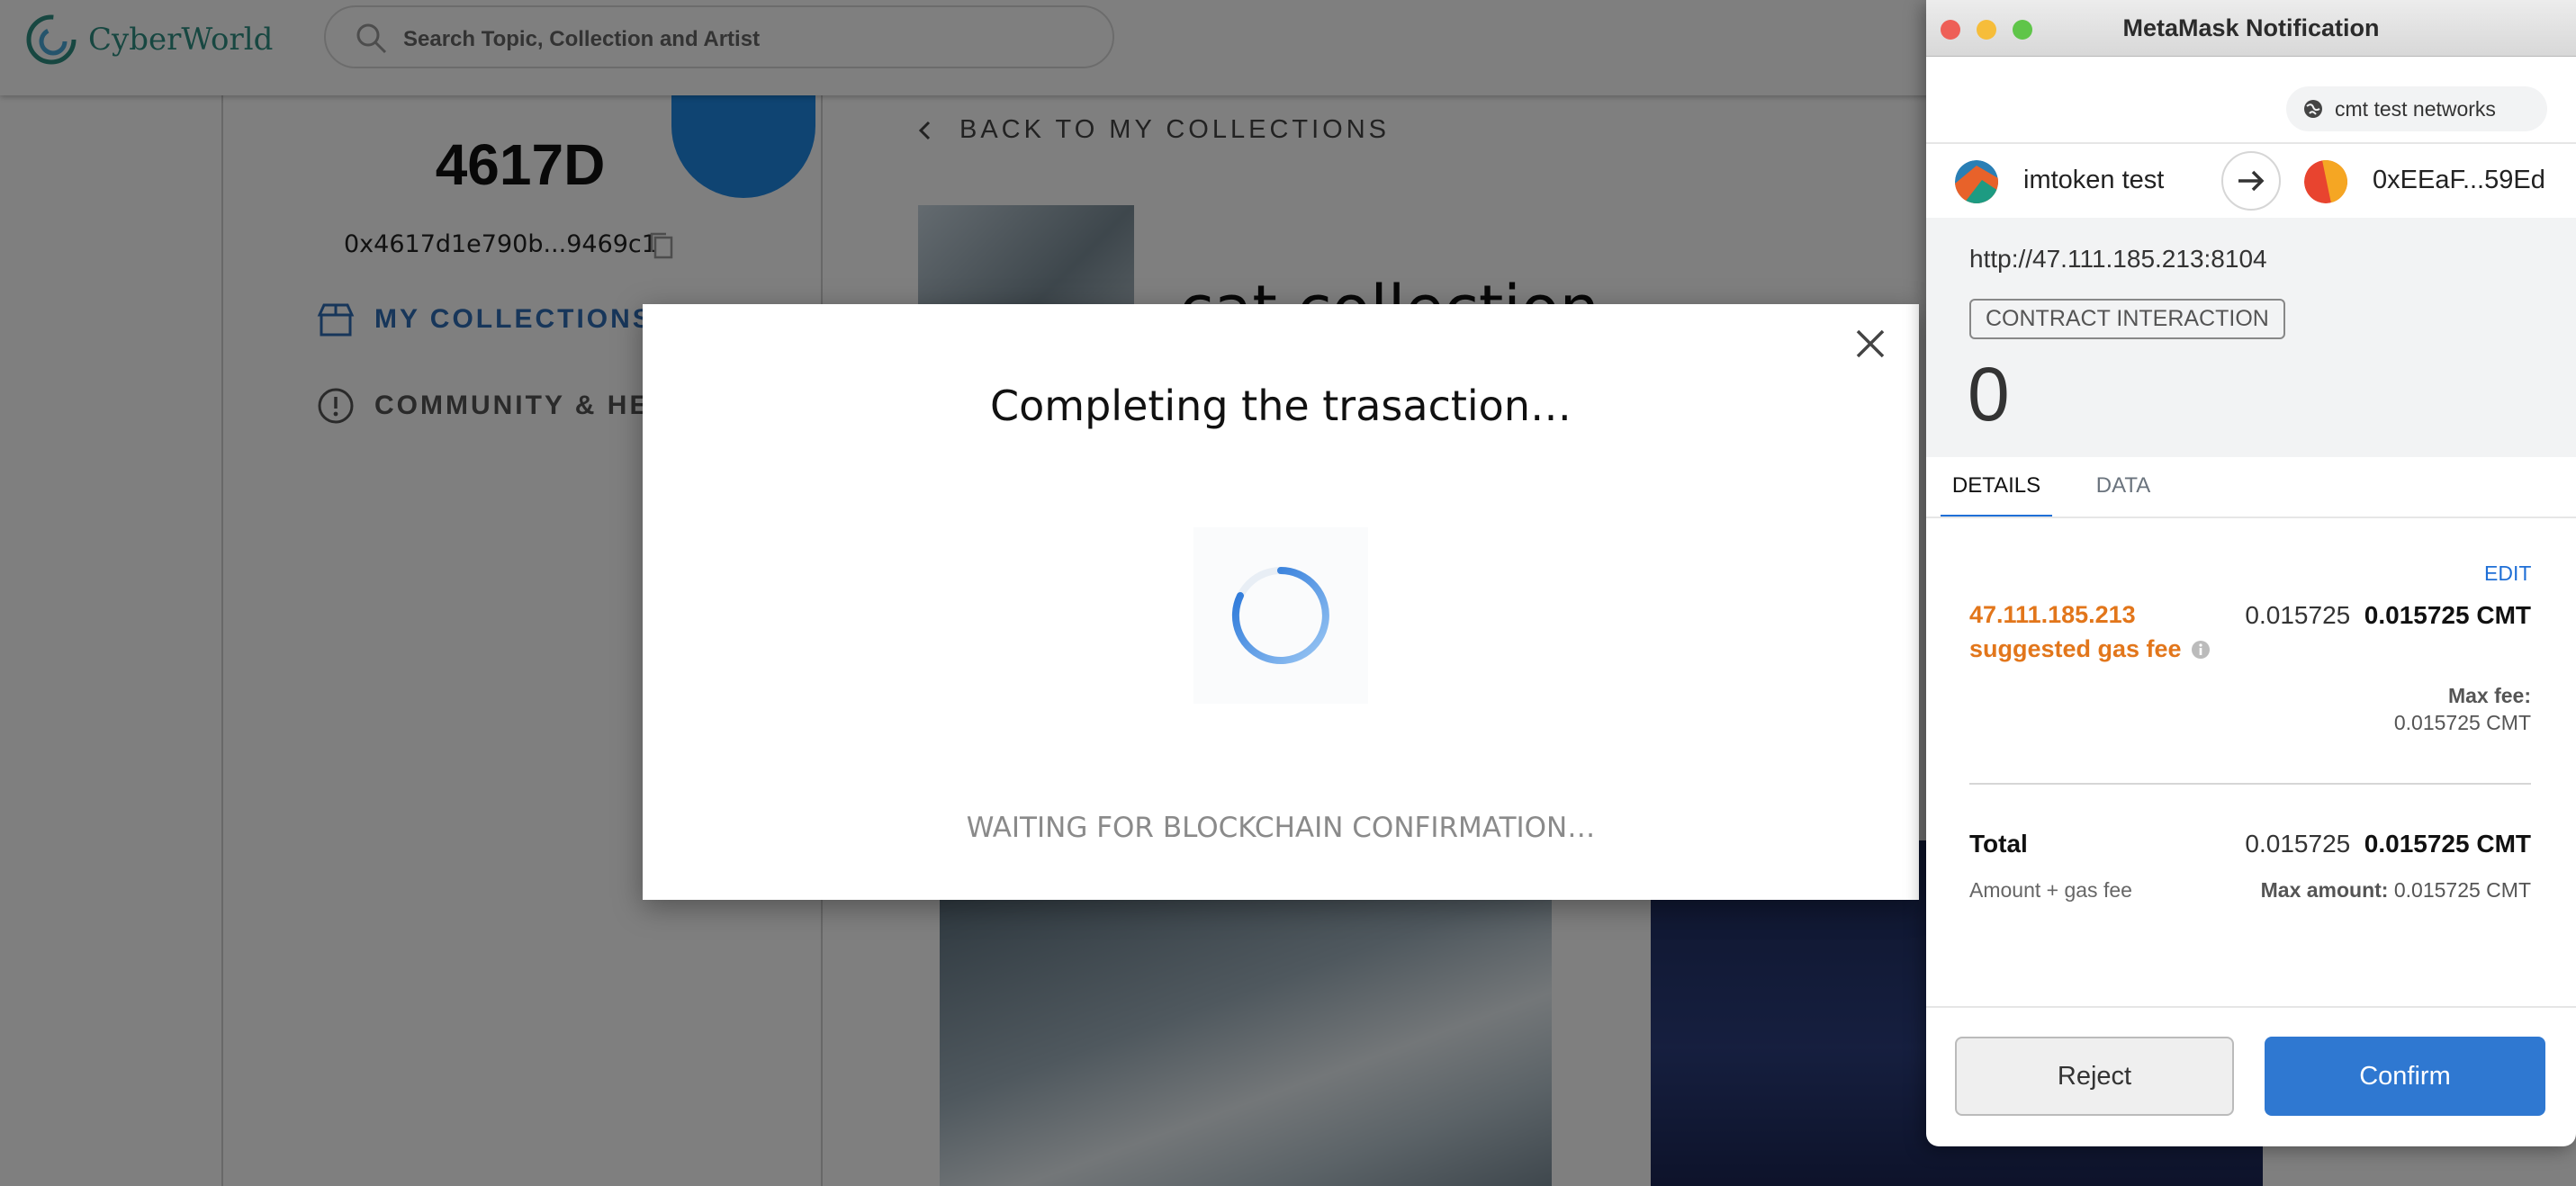 The height and width of the screenshot is (1186, 2576). What do you see at coordinates (2462, 890) in the screenshot?
I see `max-amount-value: 0.015725 CMT` at bounding box center [2462, 890].